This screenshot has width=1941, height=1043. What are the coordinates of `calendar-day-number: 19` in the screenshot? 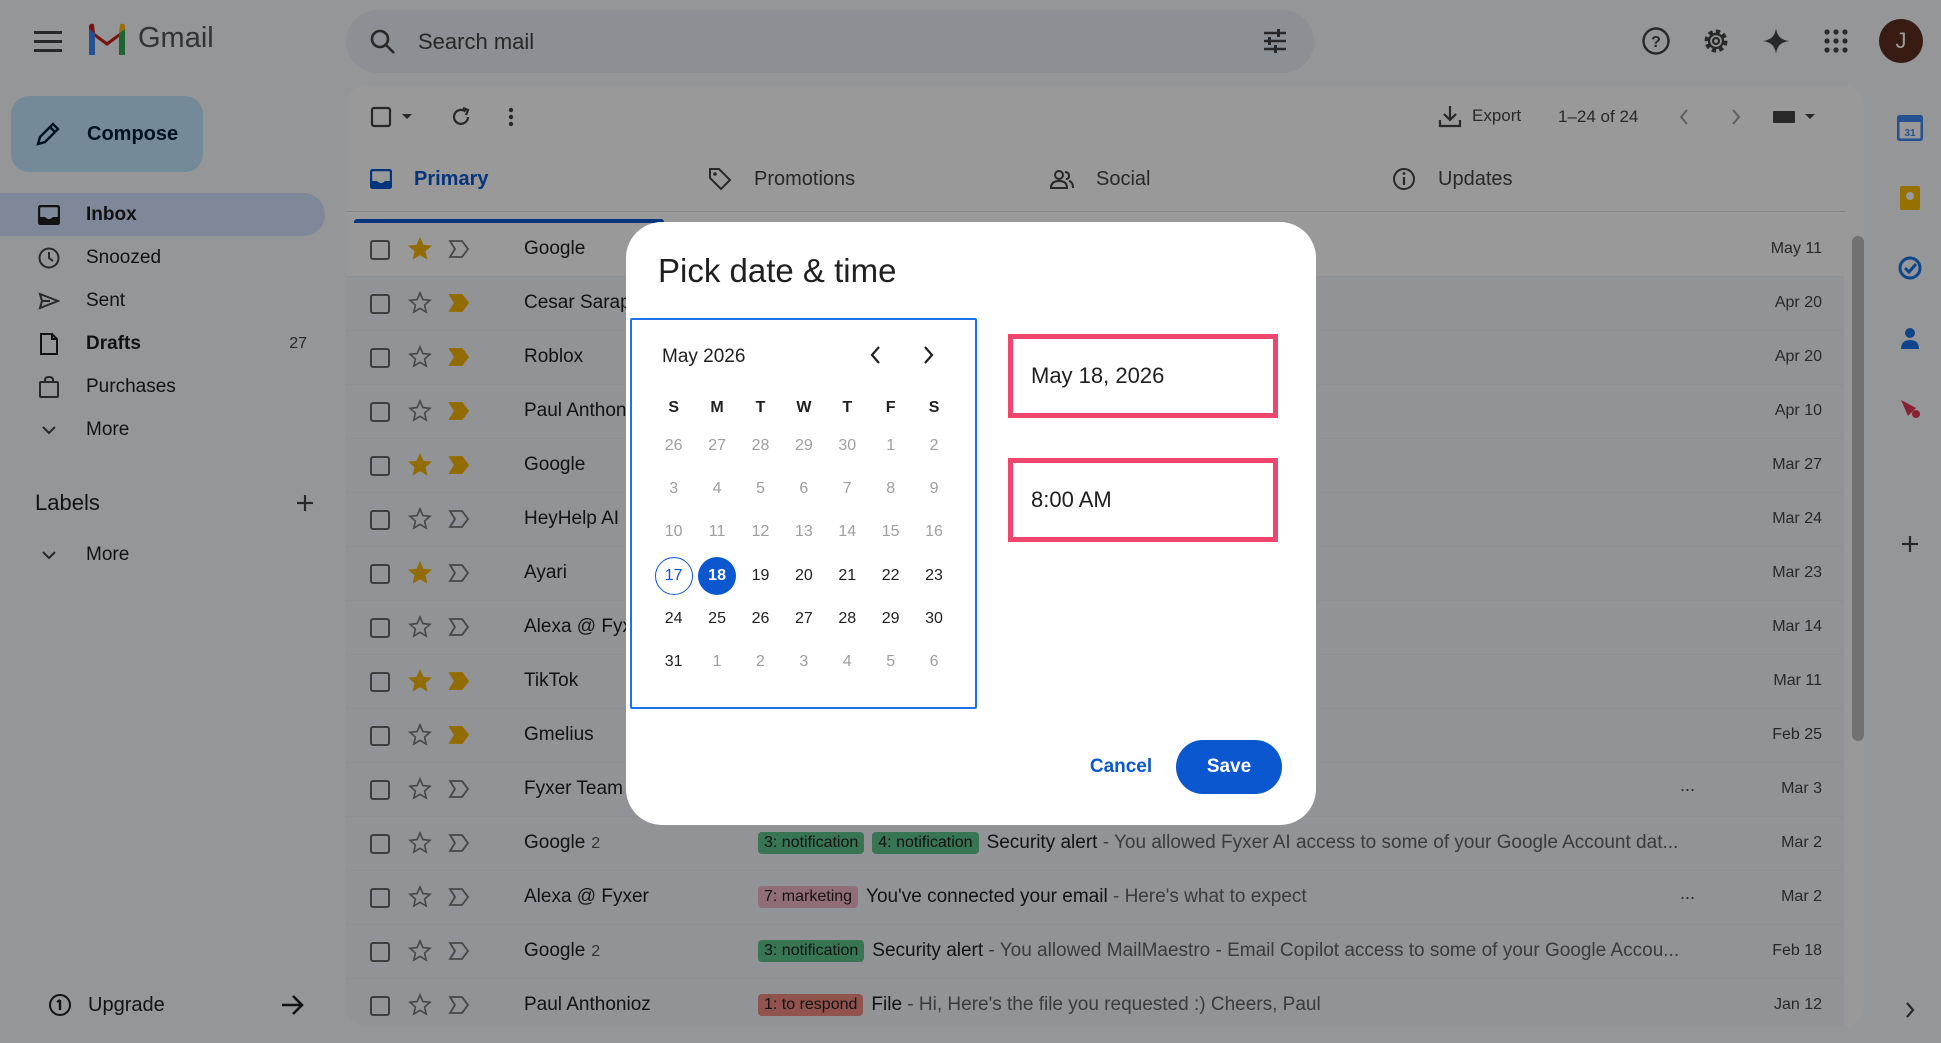 It's located at (760, 575).